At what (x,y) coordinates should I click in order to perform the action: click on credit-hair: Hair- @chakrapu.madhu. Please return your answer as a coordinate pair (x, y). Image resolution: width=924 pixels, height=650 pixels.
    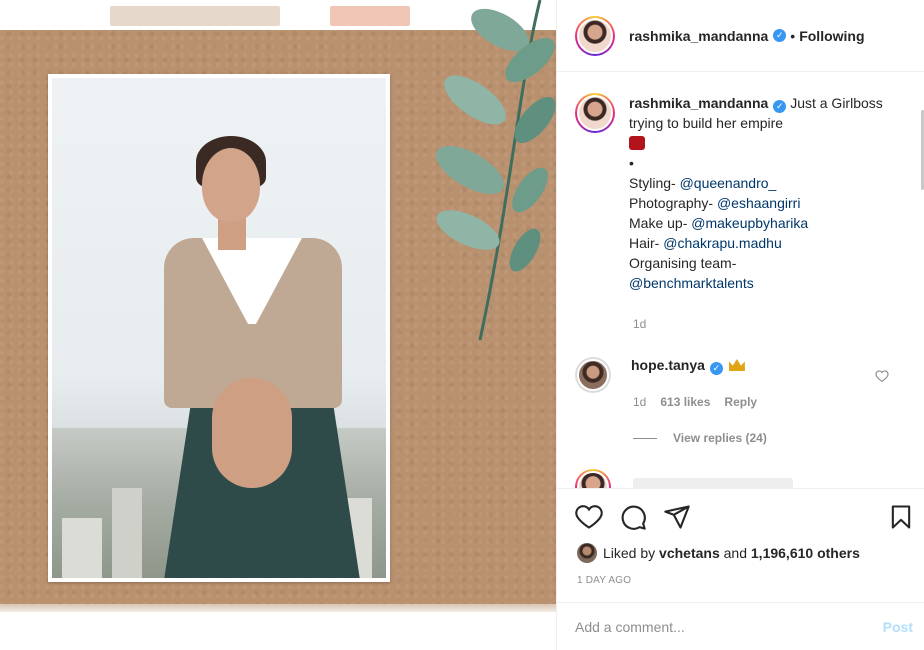
    Looking at the image, I should click on (705, 243).